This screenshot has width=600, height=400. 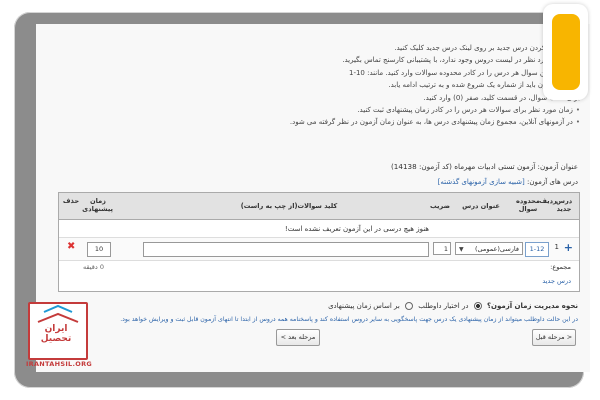 What do you see at coordinates (481, 206) in the screenshot?
I see `header-lesson-title: عنوان درس` at bounding box center [481, 206].